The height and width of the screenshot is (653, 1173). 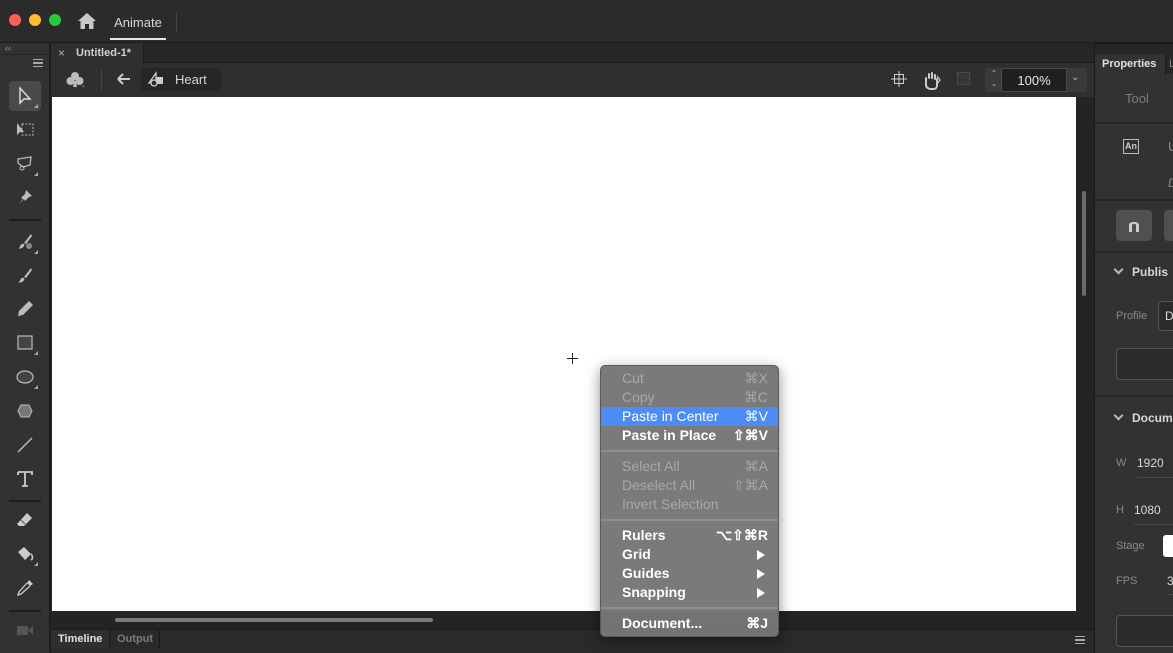 What do you see at coordinates (899, 79) in the screenshot?
I see `center-stage-icon` at bounding box center [899, 79].